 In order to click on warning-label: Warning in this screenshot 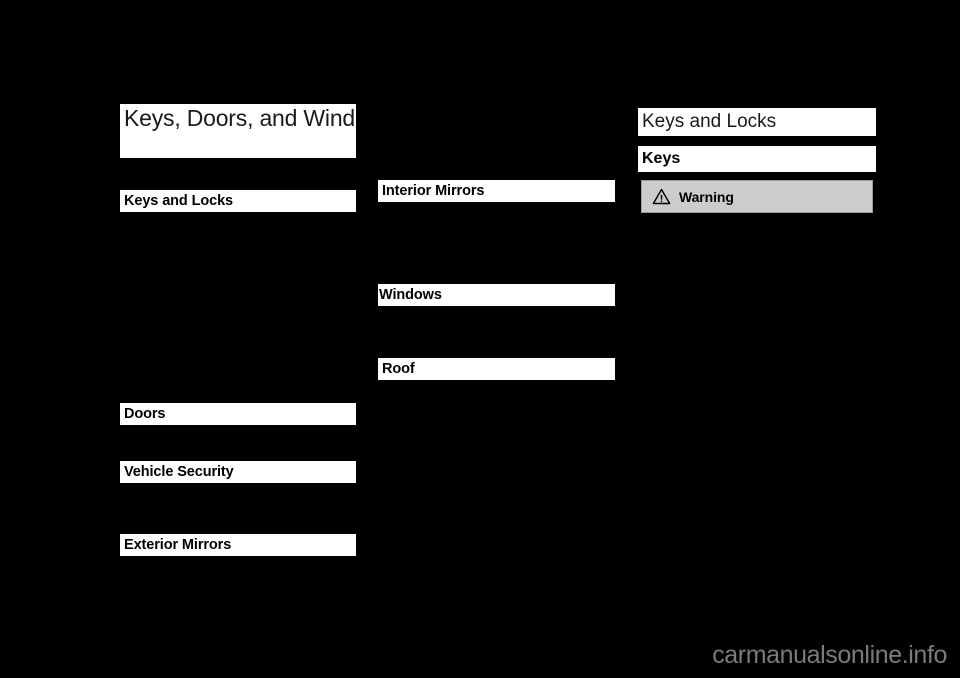, I will do `click(706, 196)`.